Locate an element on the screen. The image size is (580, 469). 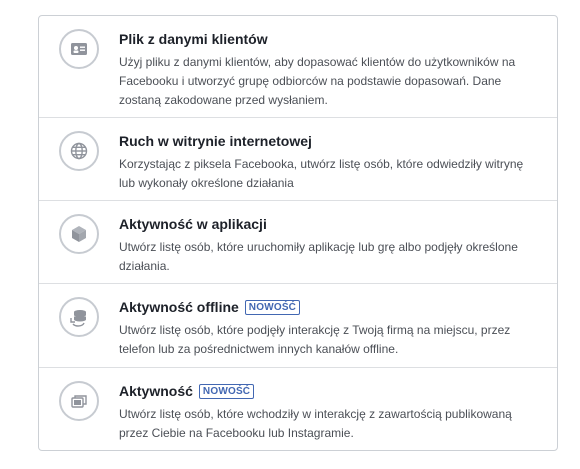
content-gallery-icon is located at coordinates (79, 401).